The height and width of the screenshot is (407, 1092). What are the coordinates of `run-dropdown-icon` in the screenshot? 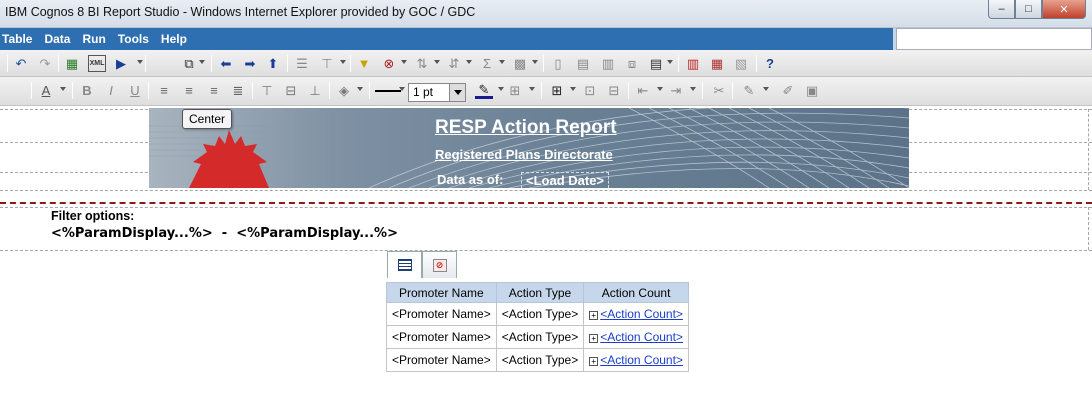 It's located at (140, 62).